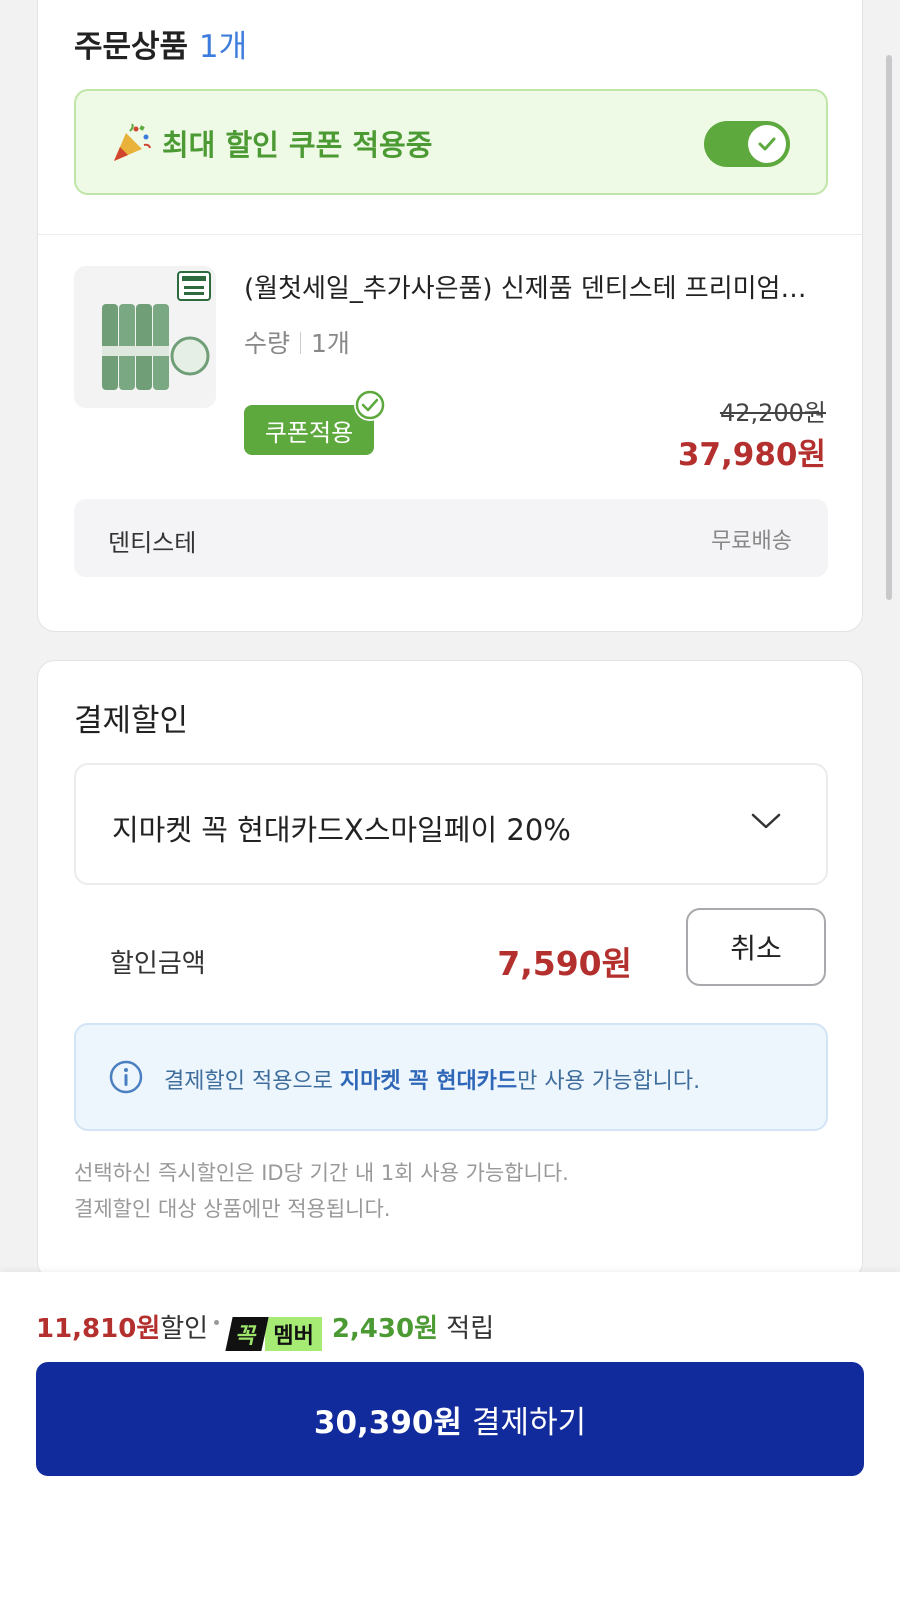  I want to click on shipping-info: 무료배송, so click(751, 541).